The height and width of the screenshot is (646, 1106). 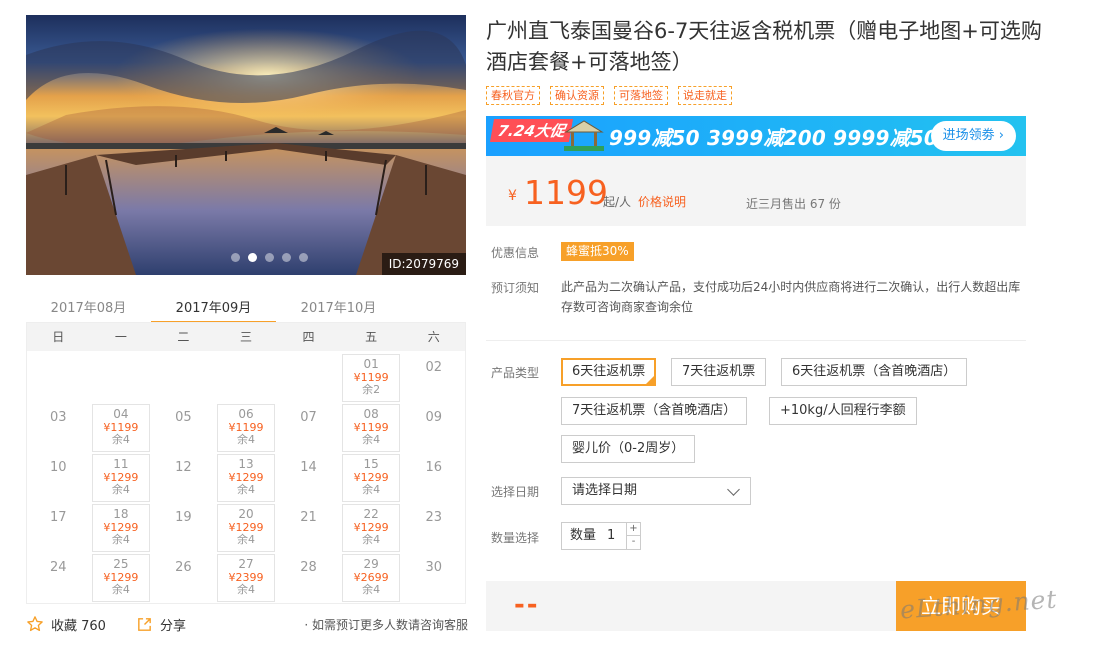 I want to click on calendar-cell: 04 ¥1199 余4, so click(x=121, y=426).